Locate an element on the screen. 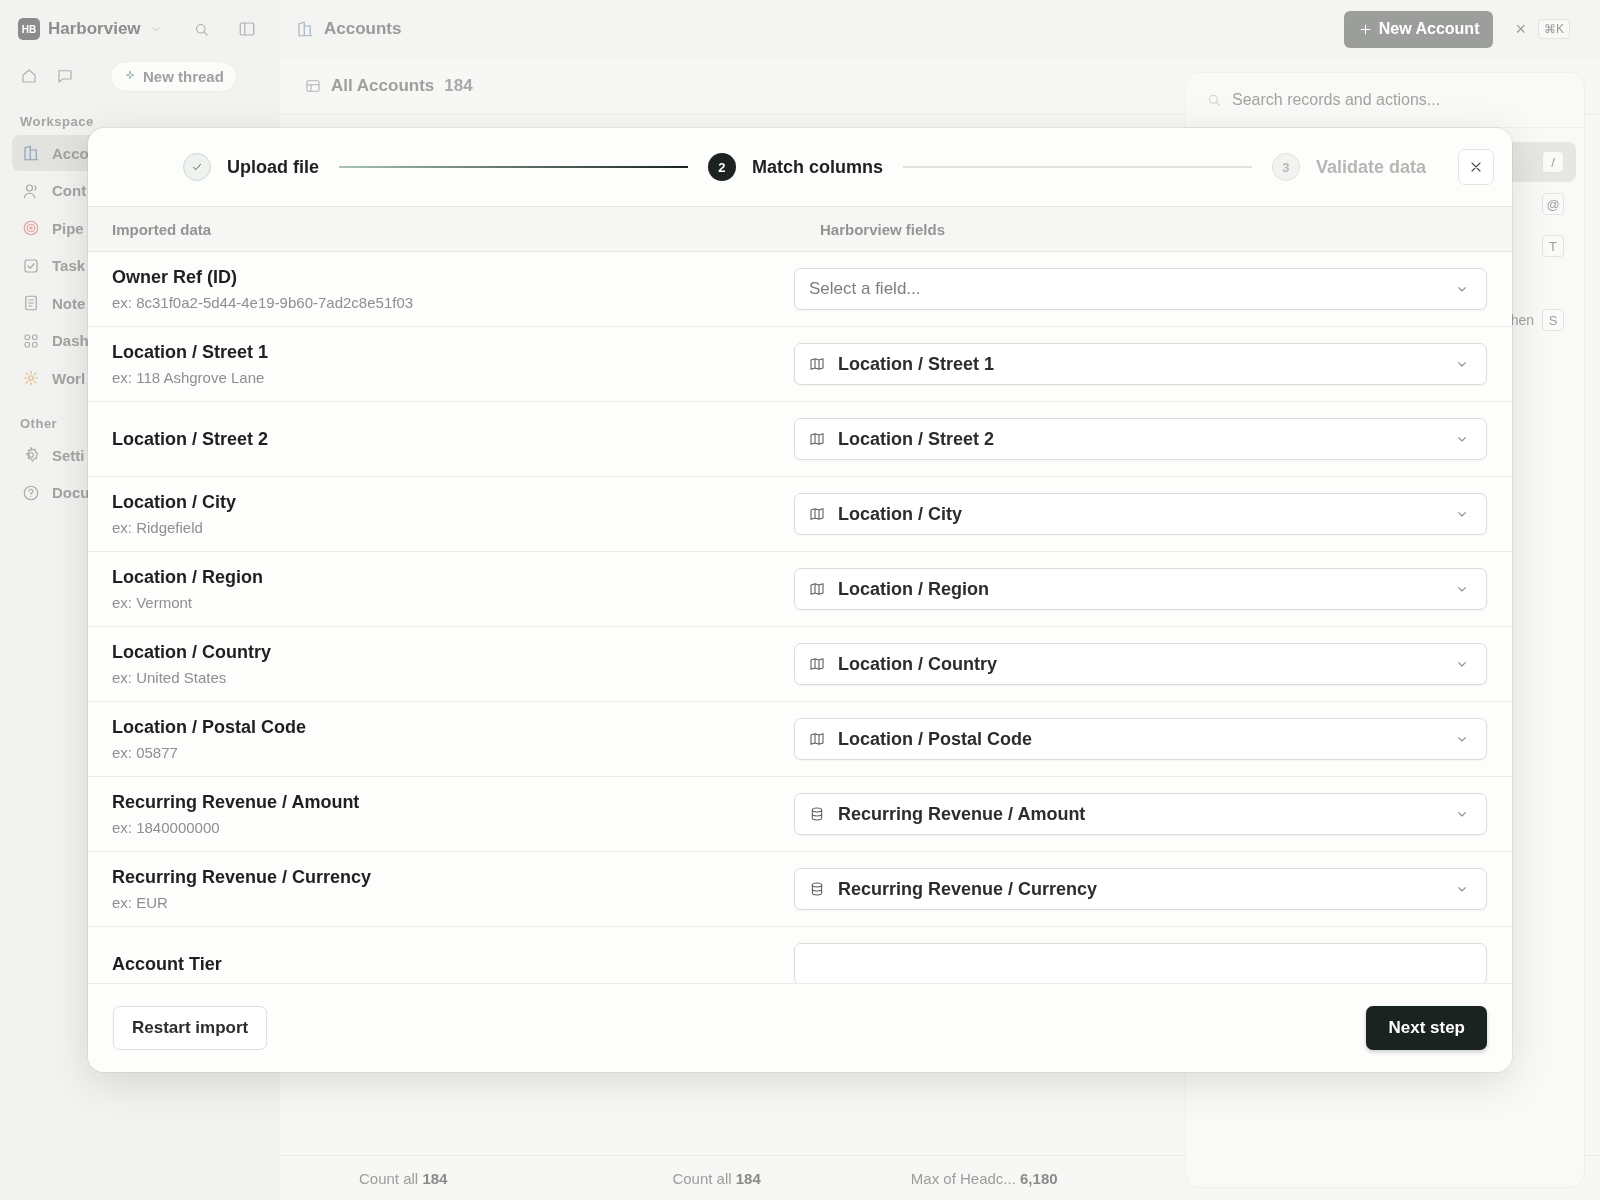 The height and width of the screenshot is (1200, 1600). column-name: Location / City is located at coordinates (174, 502).